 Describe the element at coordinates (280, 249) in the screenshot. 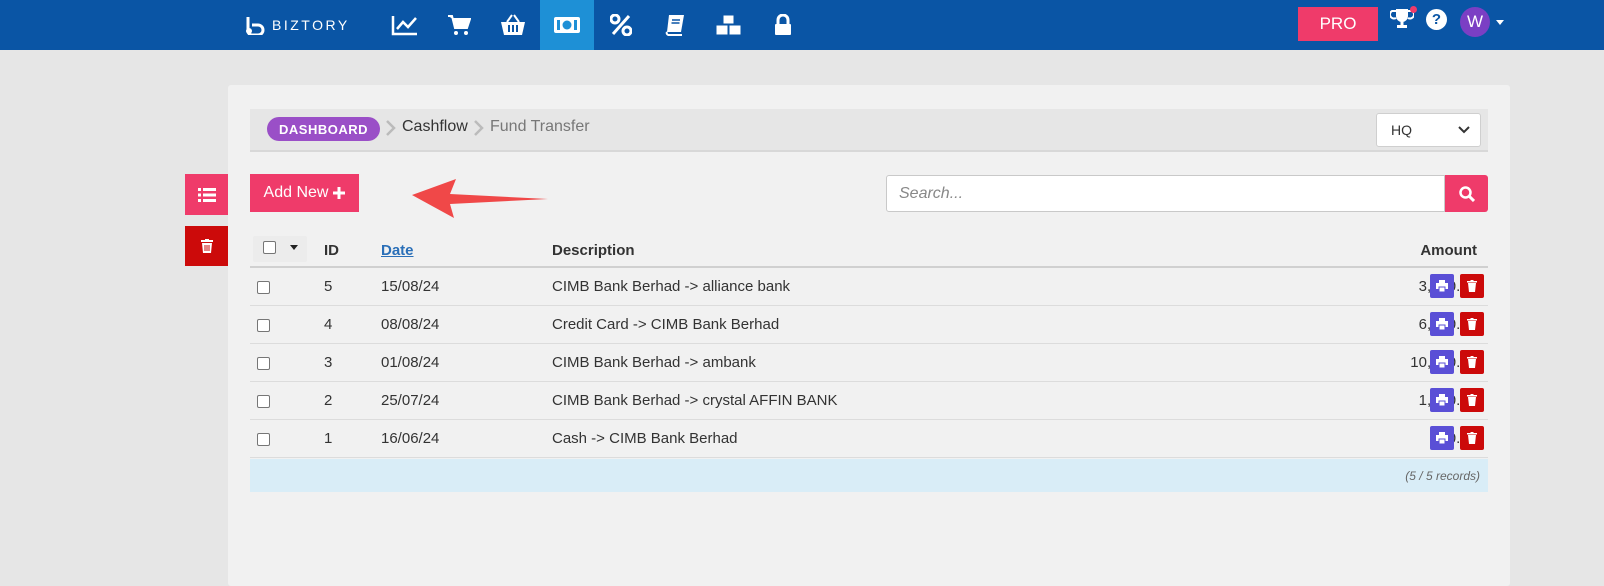

I see `bulk-select-dropdown` at that location.